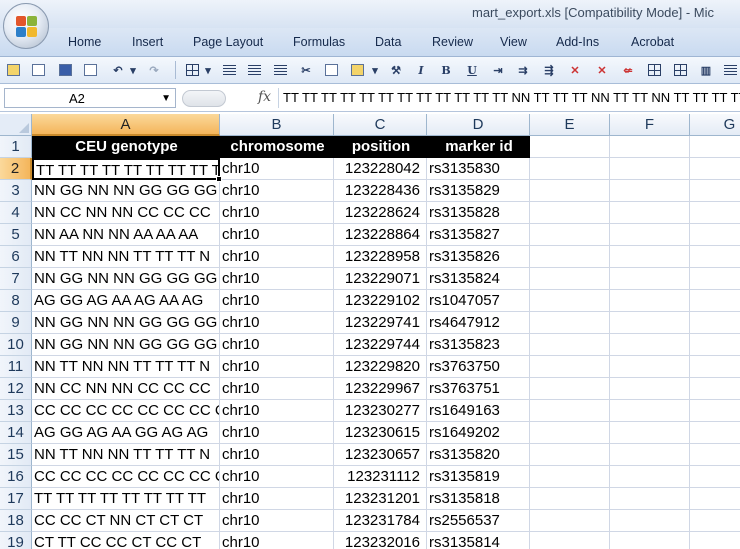 The height and width of the screenshot is (549, 740). What do you see at coordinates (570, 455) in the screenshot?
I see `cell-e15` at bounding box center [570, 455].